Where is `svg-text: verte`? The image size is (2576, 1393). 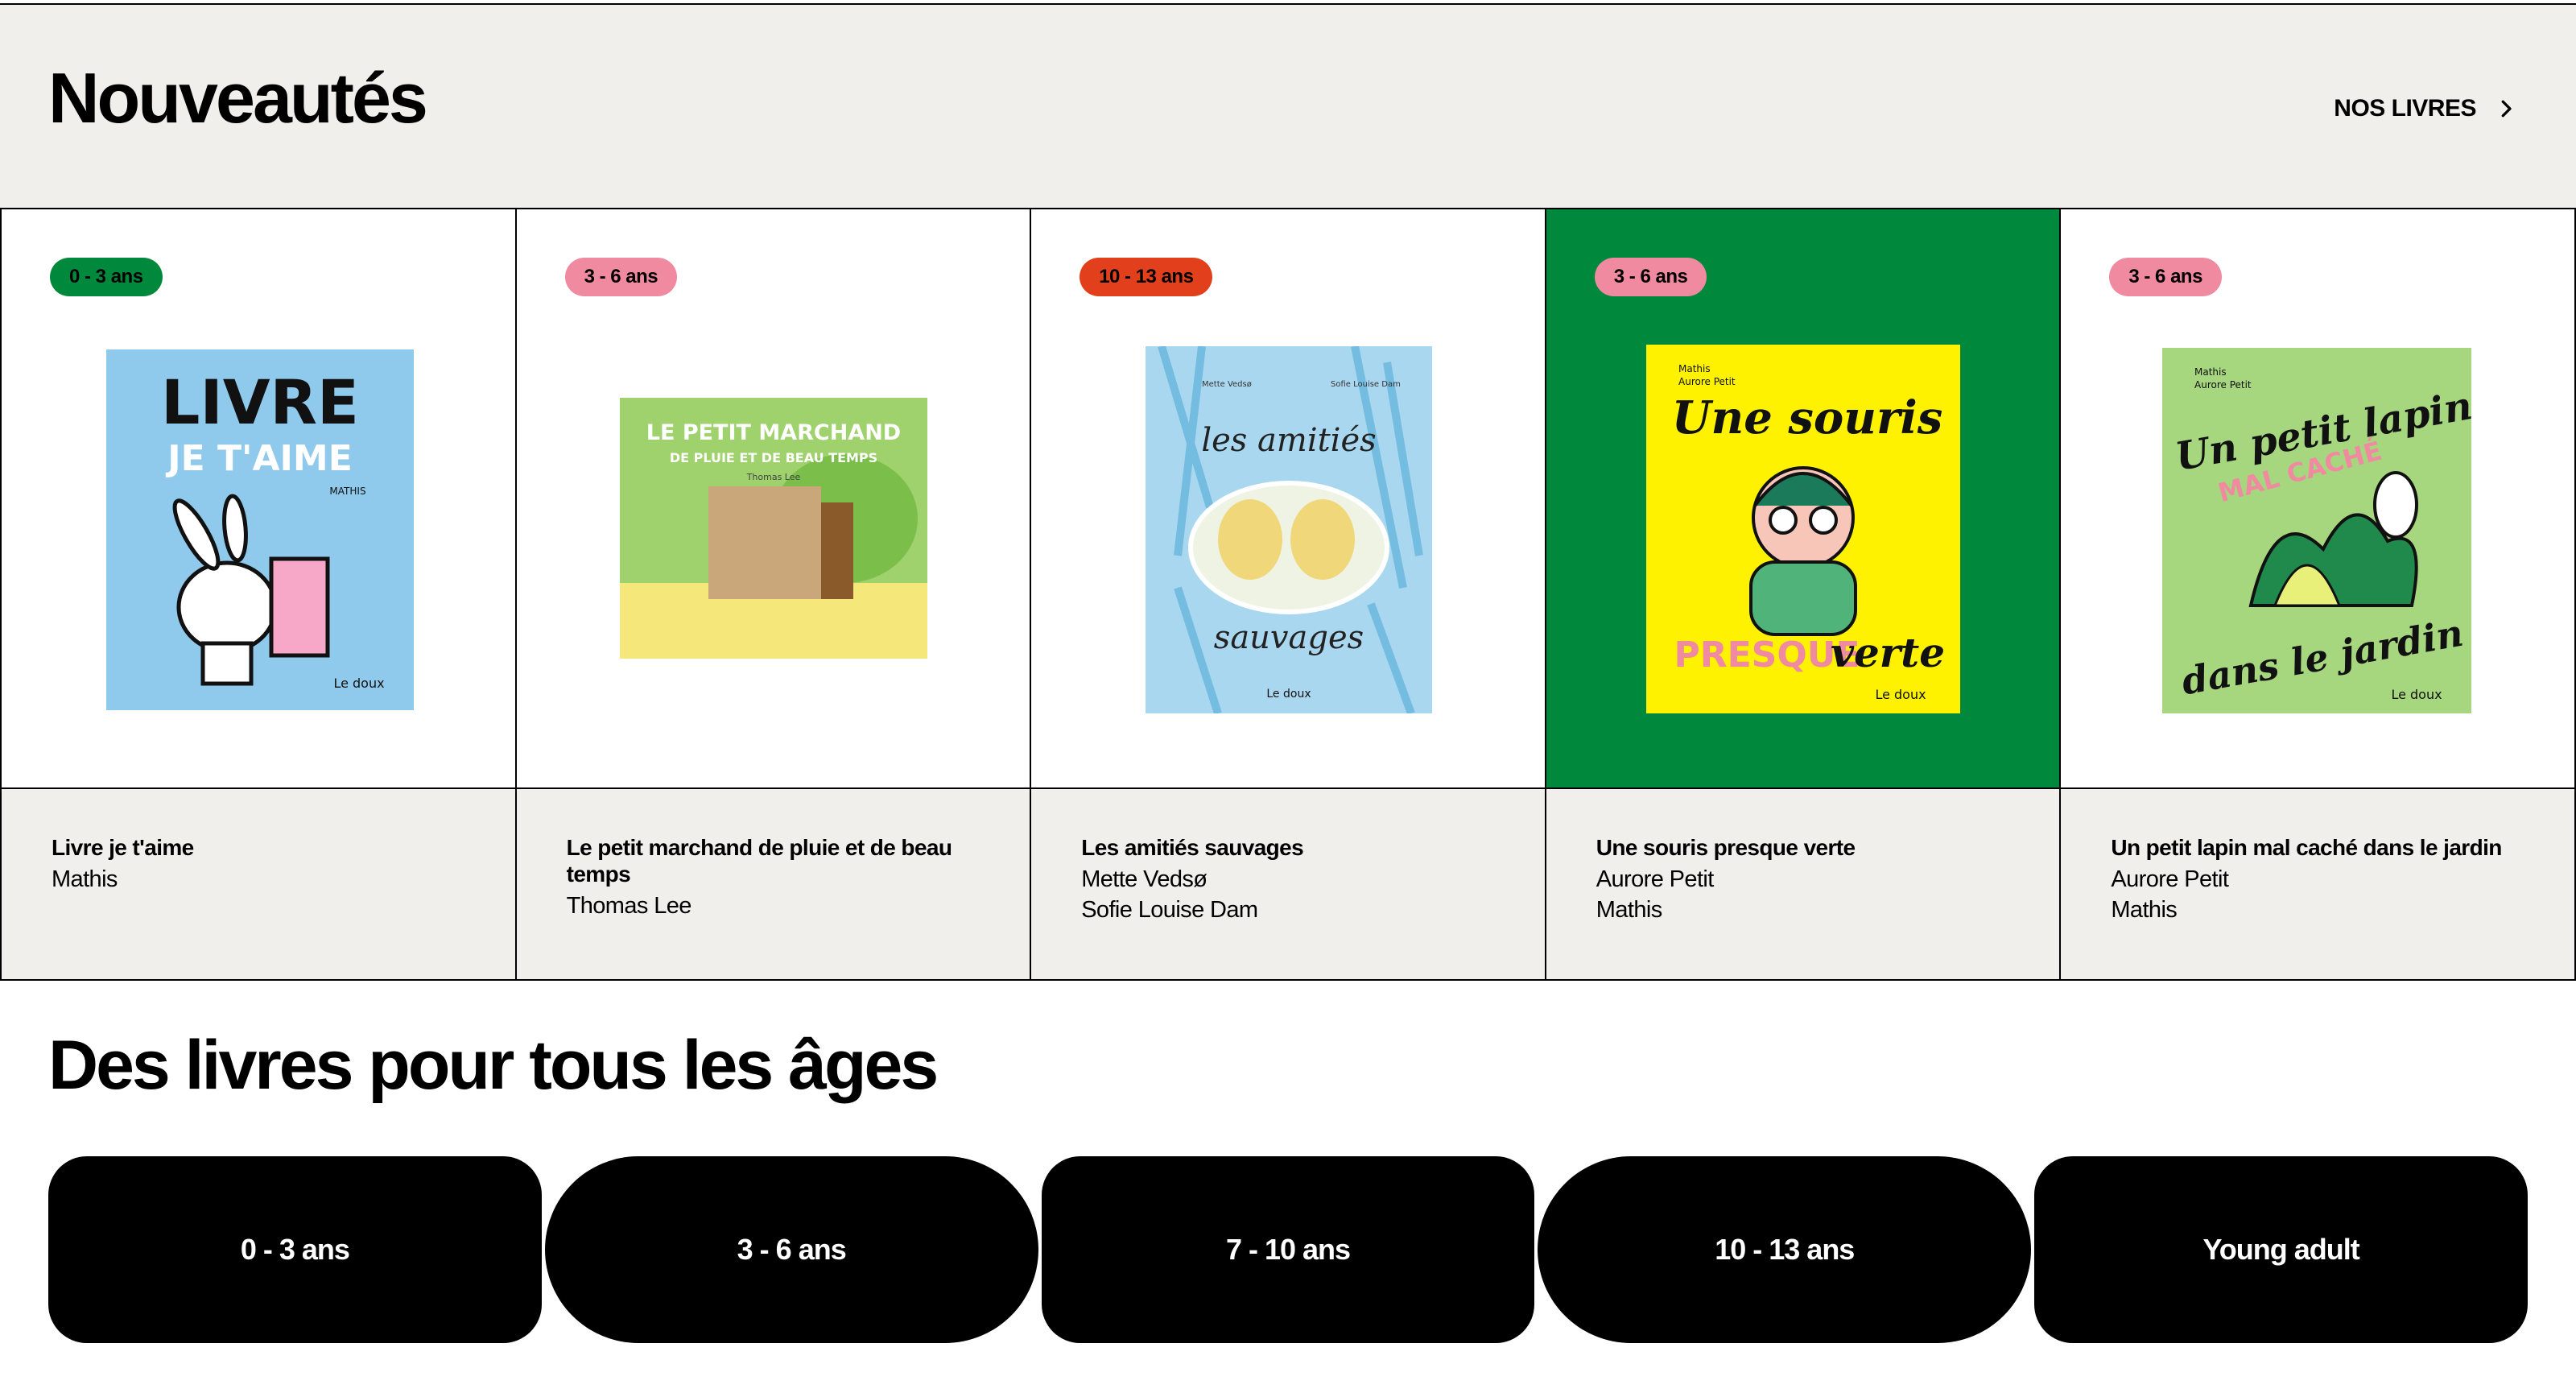 svg-text: verte is located at coordinates (1888, 652).